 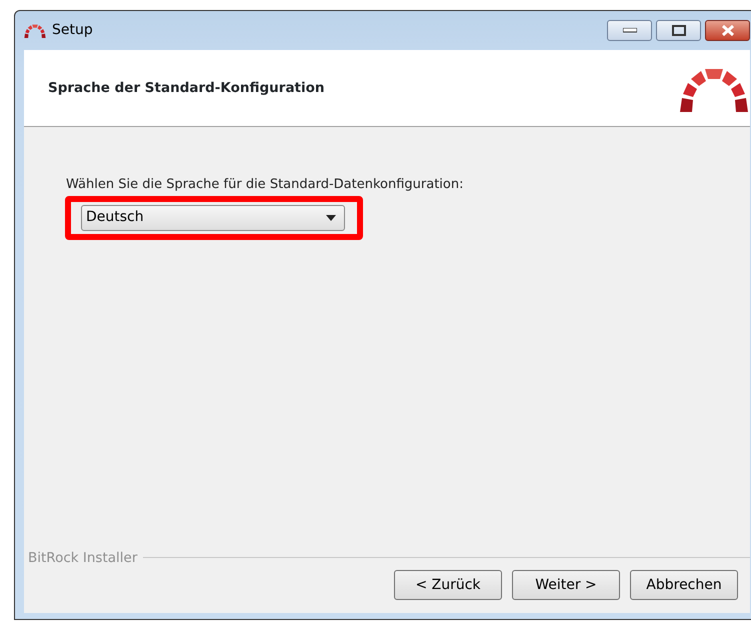 I want to click on minimize-icon, so click(x=629, y=30).